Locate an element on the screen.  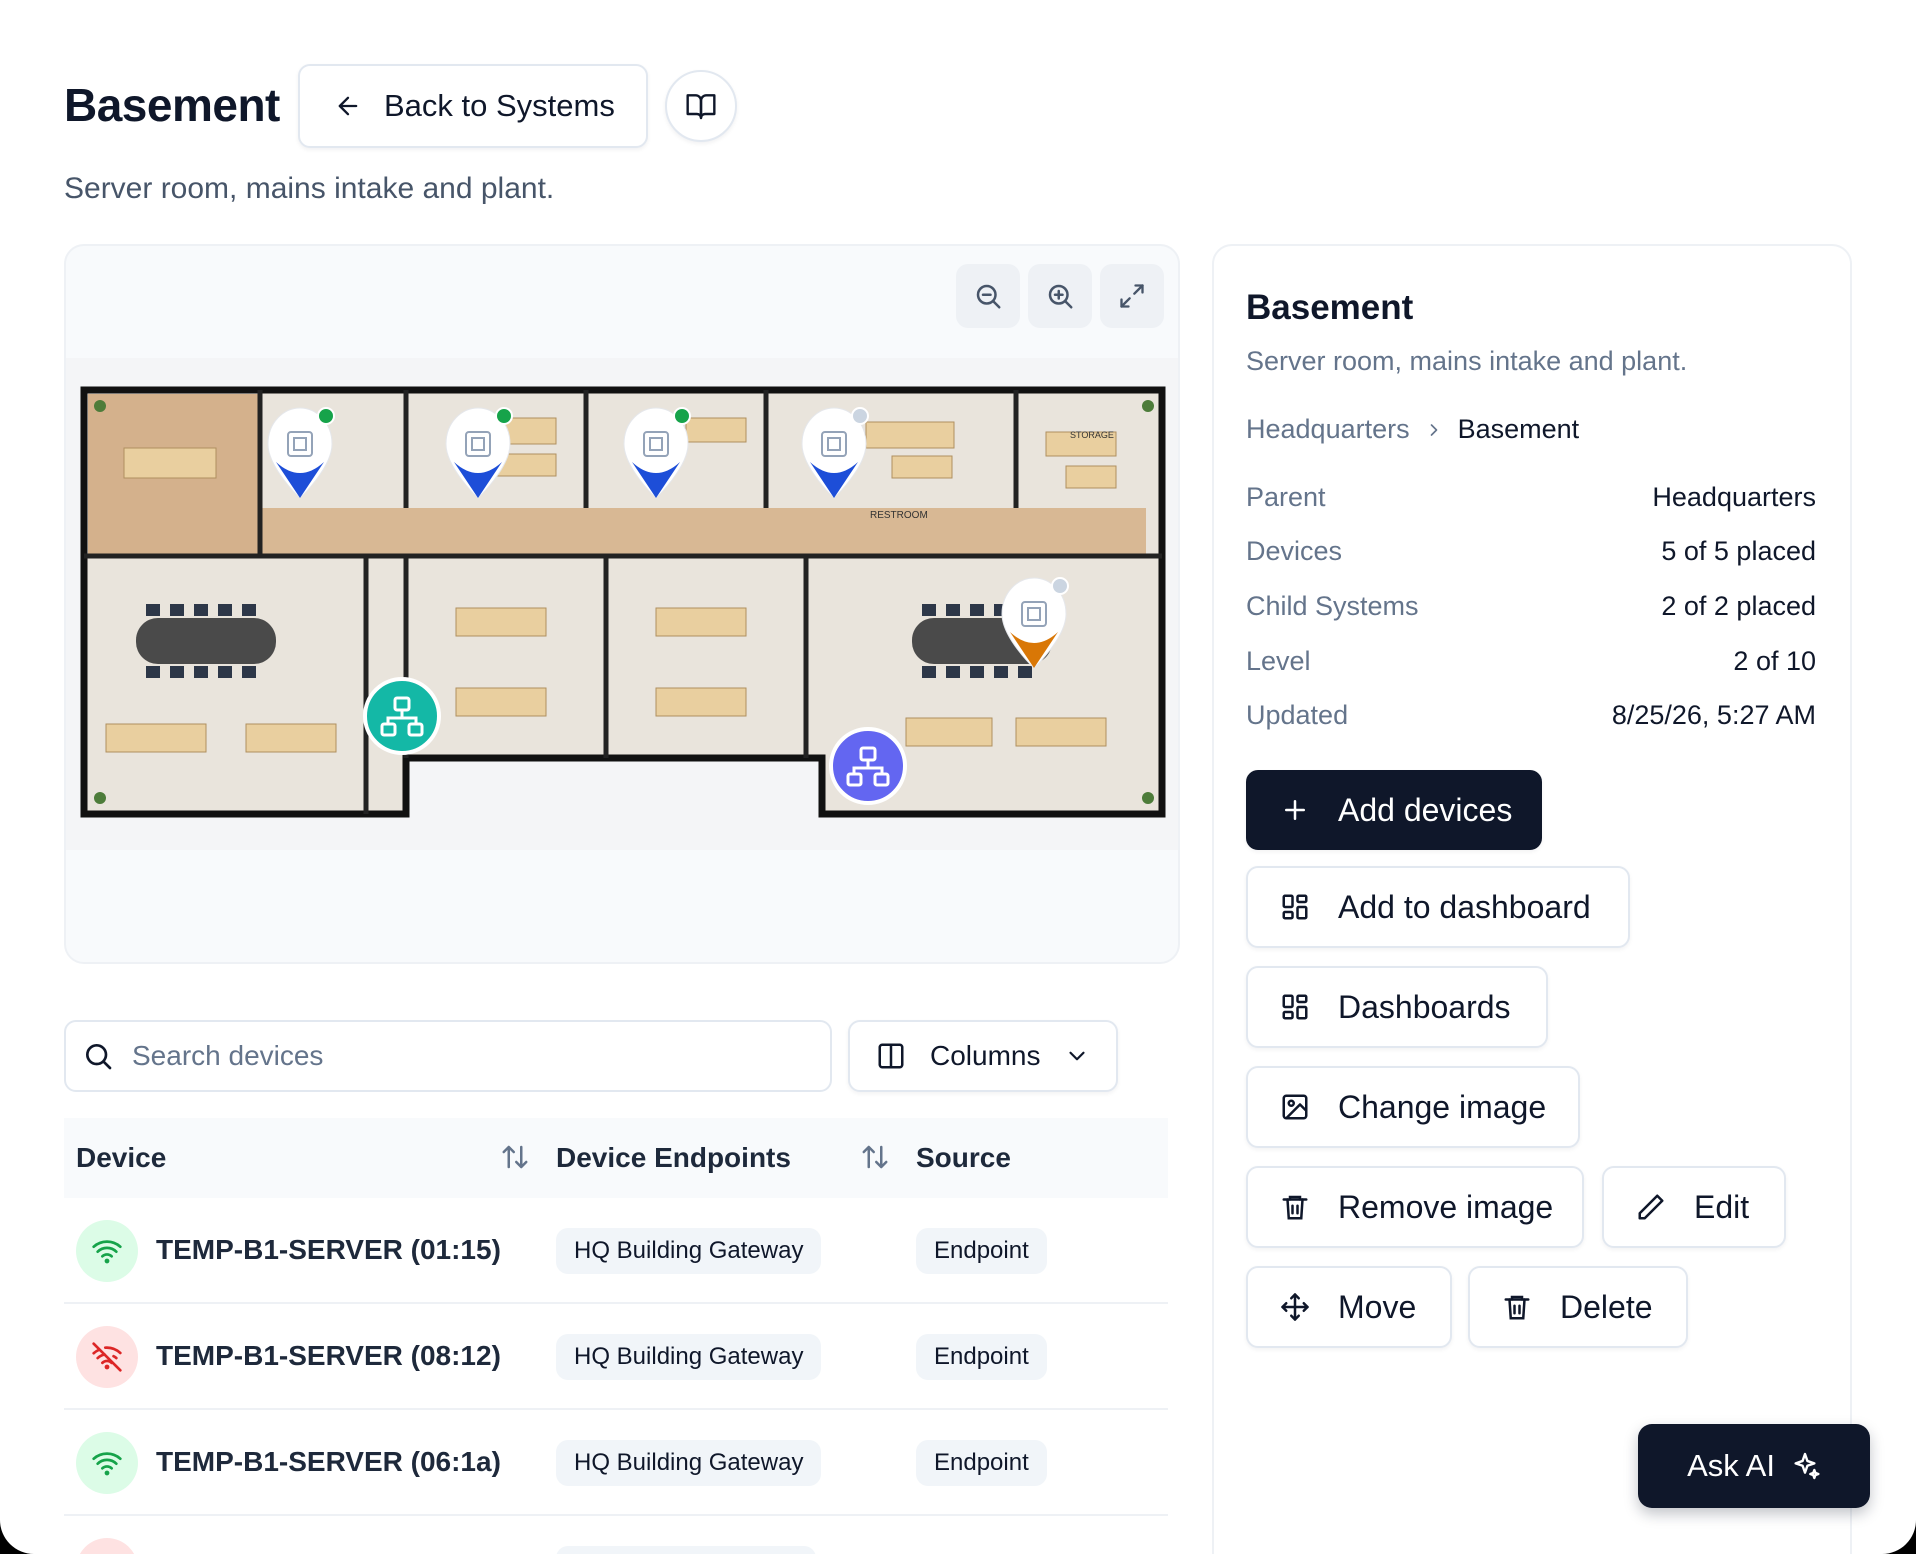
delete-label: Delete is located at coordinates (1606, 1306).